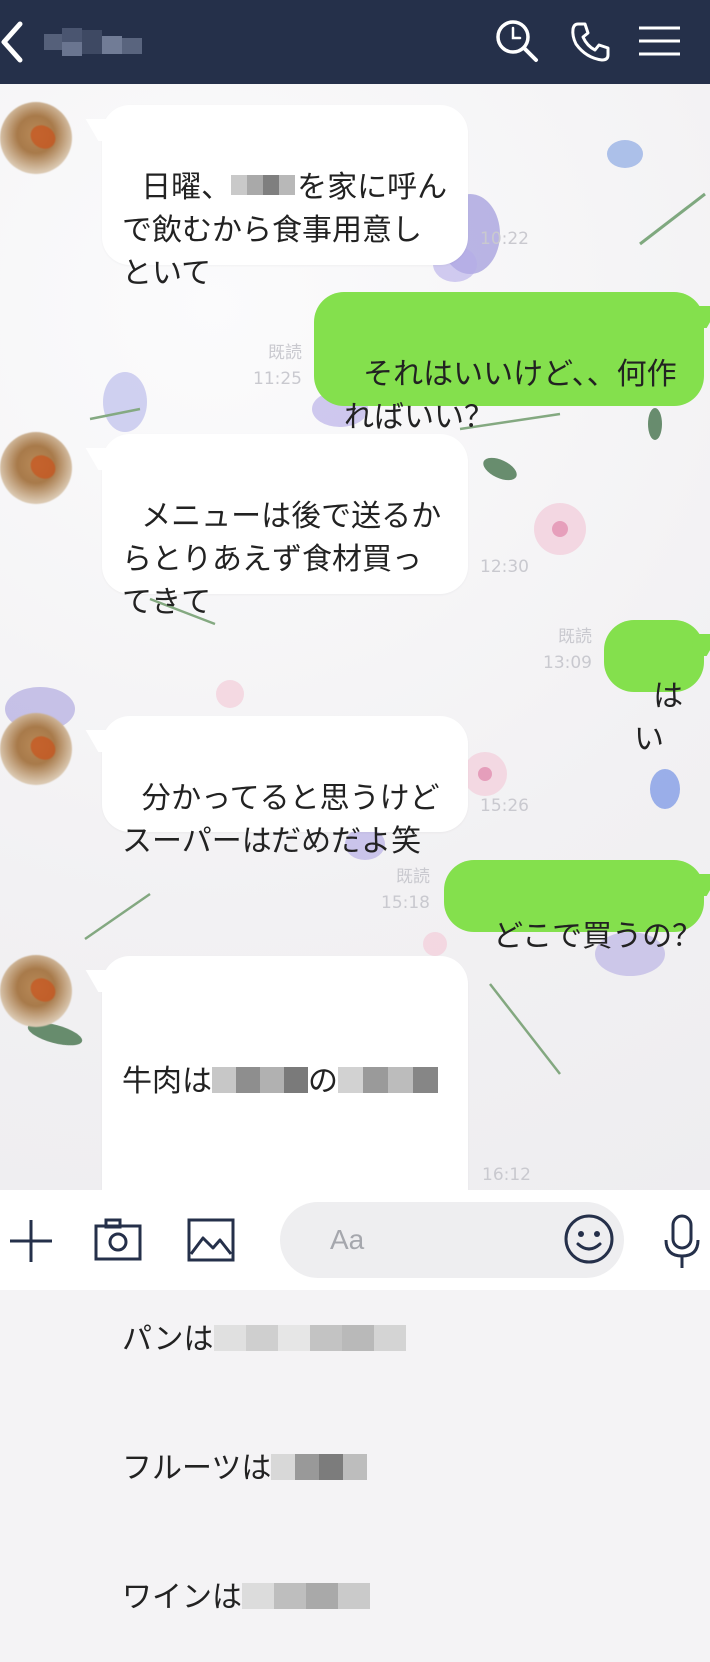 The height and width of the screenshot is (1662, 710). I want to click on back-icon, so click(16, 42).